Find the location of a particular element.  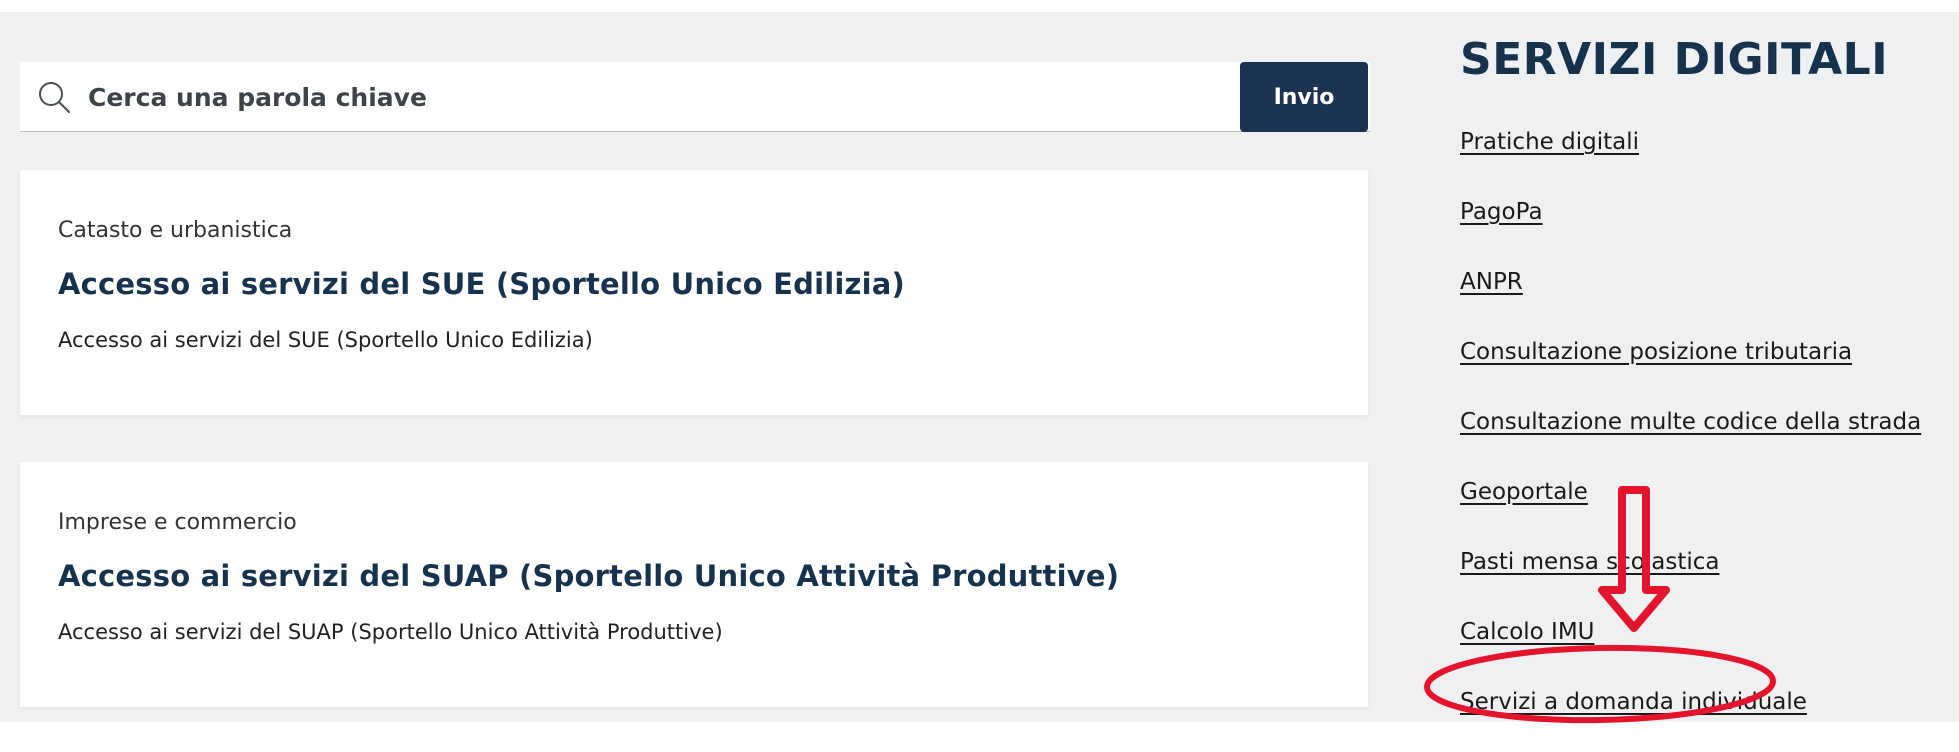

link-posizione-tributaria: Consultazione posizione tributaria is located at coordinates (1656, 352).